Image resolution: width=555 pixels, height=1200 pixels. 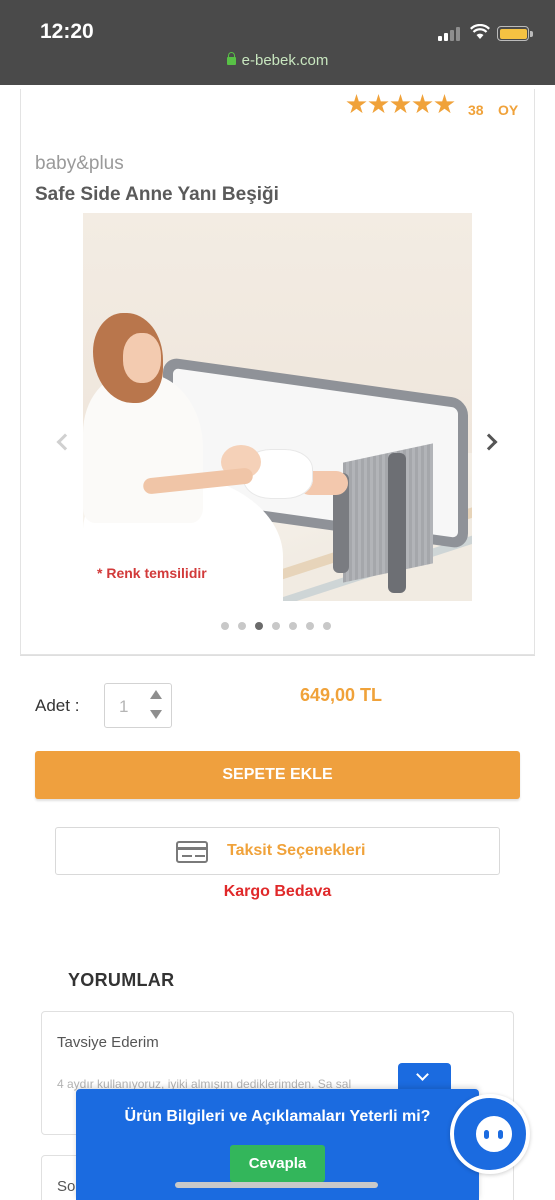 What do you see at coordinates (156, 694) in the screenshot?
I see `increment-icon` at bounding box center [156, 694].